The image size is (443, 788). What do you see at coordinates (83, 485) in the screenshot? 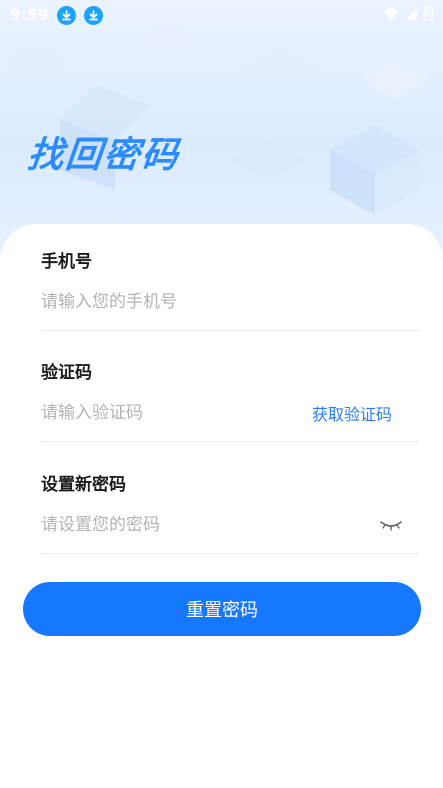
I see `password-label: 设置新密码` at bounding box center [83, 485].